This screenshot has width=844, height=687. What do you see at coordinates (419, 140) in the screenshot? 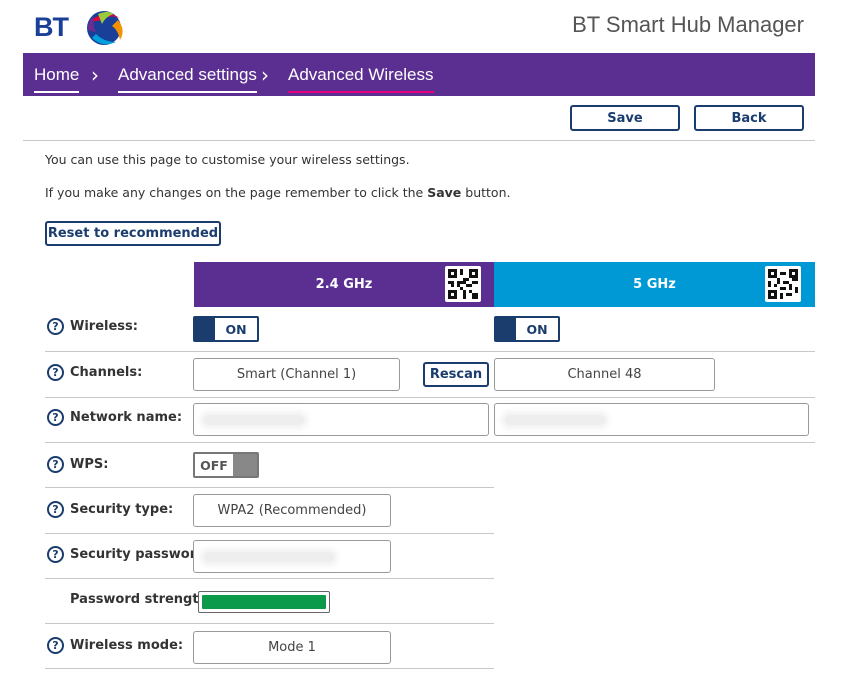
I see `divider` at bounding box center [419, 140].